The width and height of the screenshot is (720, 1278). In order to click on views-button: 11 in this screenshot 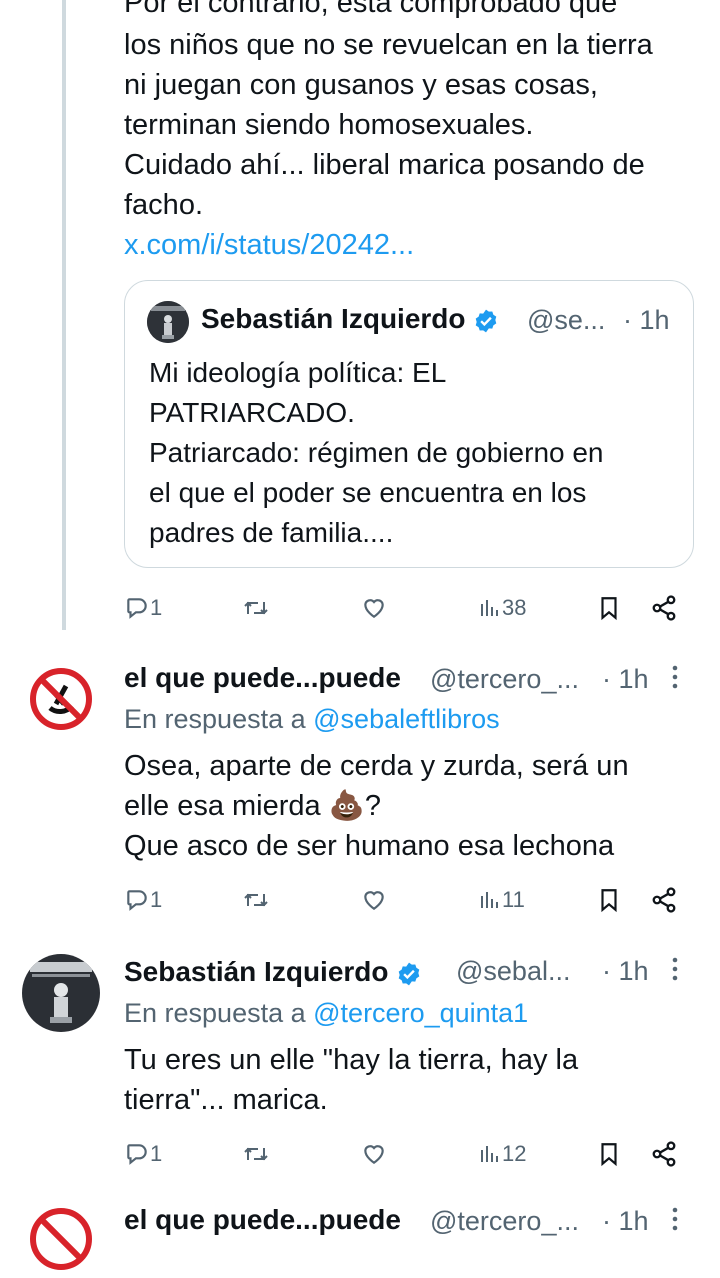, I will do `click(501, 900)`.